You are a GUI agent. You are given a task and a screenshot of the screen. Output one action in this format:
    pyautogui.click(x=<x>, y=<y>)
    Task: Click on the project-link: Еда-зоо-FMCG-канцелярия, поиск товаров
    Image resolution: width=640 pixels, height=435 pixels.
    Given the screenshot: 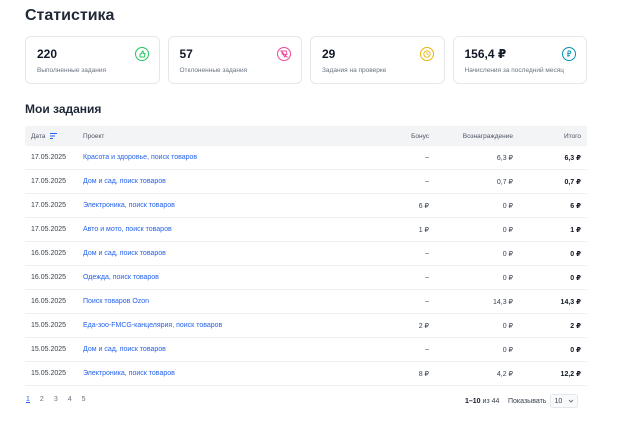 What is the action you would take?
    pyautogui.click(x=225, y=325)
    